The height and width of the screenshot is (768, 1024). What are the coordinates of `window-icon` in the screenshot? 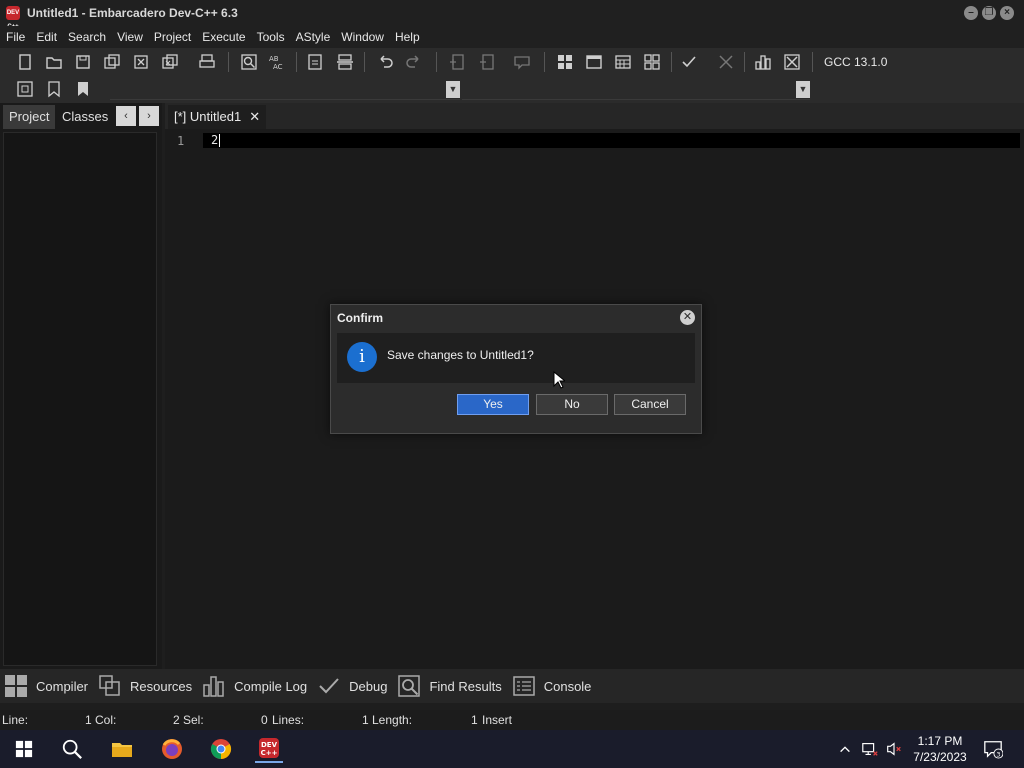 It's located at (594, 62).